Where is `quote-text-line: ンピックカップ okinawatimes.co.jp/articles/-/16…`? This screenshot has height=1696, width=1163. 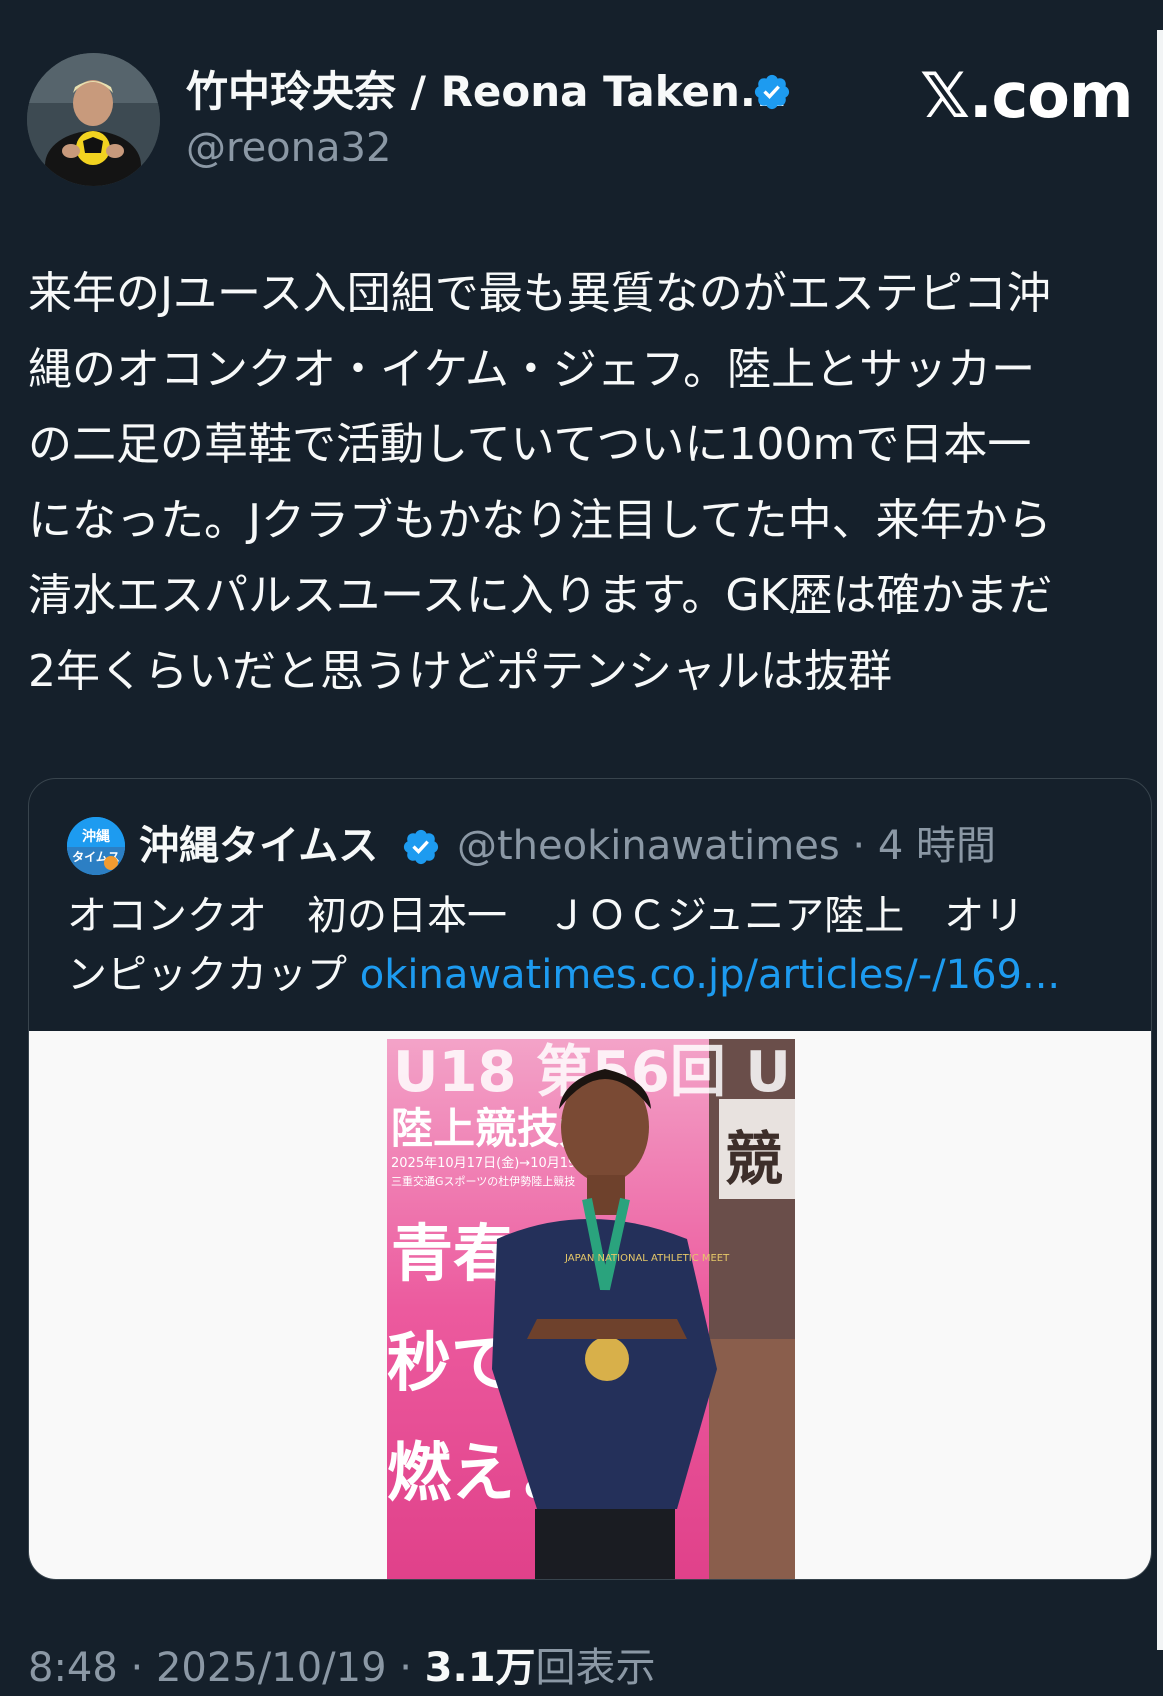
quote-text-line: ンピックカップ okinawatimes.co.jp/articles/-/16… is located at coordinates (597, 975).